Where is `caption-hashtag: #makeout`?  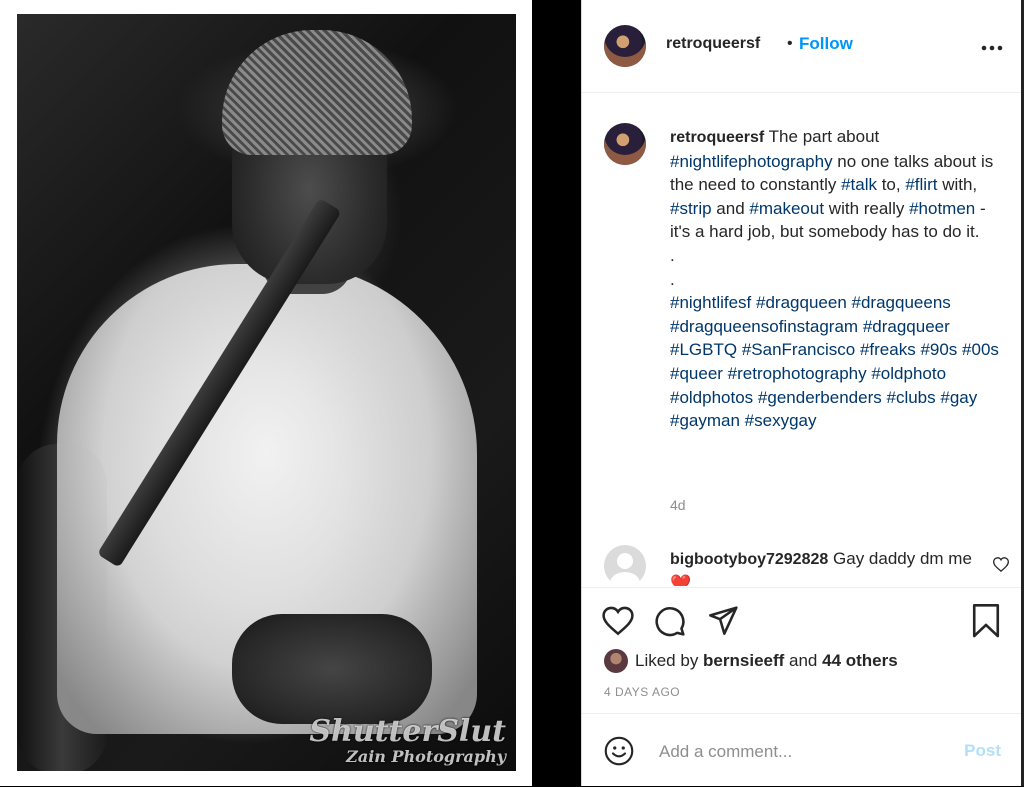
caption-hashtag: #makeout is located at coordinates (786, 208).